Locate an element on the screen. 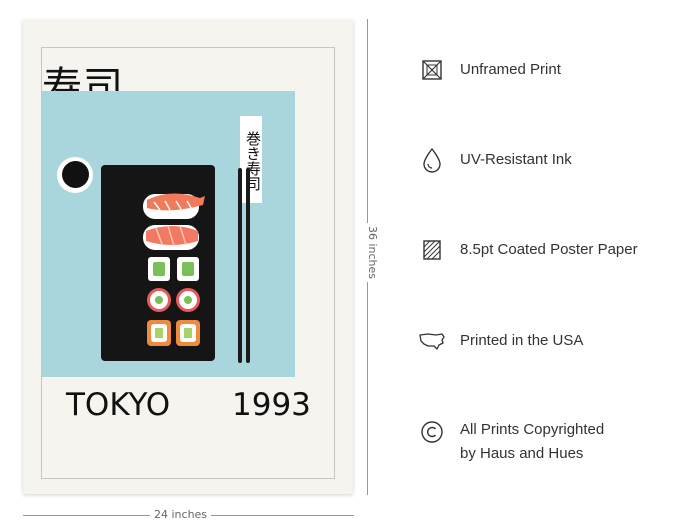 Image resolution: width=679 pixels, height=521 pixels. chopstick-left is located at coordinates (240, 265).